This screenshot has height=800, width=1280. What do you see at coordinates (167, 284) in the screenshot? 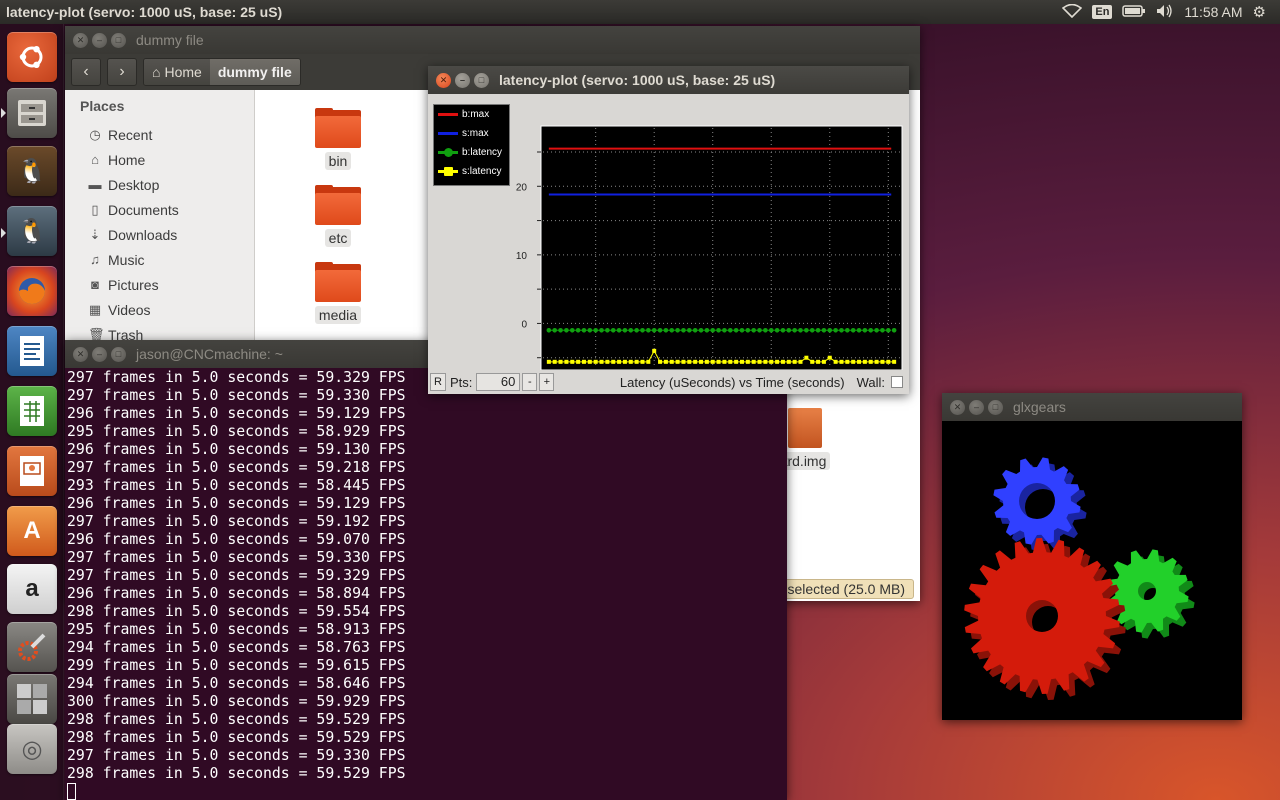
I see `sidebar-item-pictures: ◙ Pictures` at bounding box center [167, 284].